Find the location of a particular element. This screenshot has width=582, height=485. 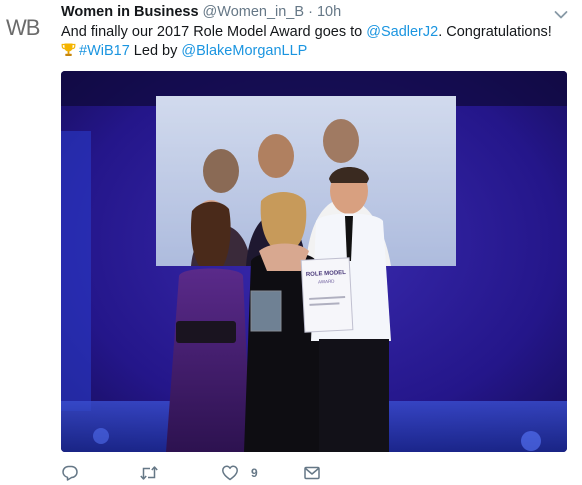

avatar-logo-text: WB is located at coordinates (23, 27).